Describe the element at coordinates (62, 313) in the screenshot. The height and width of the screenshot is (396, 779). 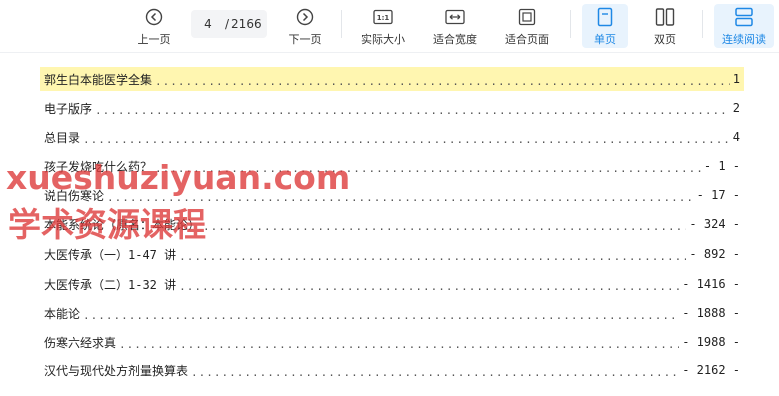
I see `toc-entry-title: 本能论` at that location.